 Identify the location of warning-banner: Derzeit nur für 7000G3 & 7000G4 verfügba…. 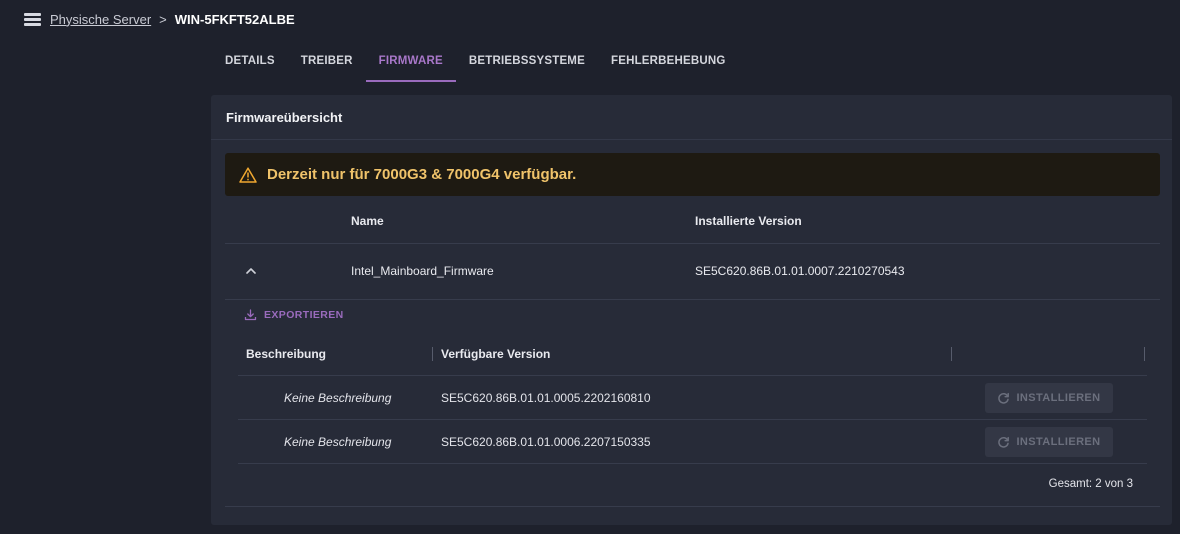
(692, 174).